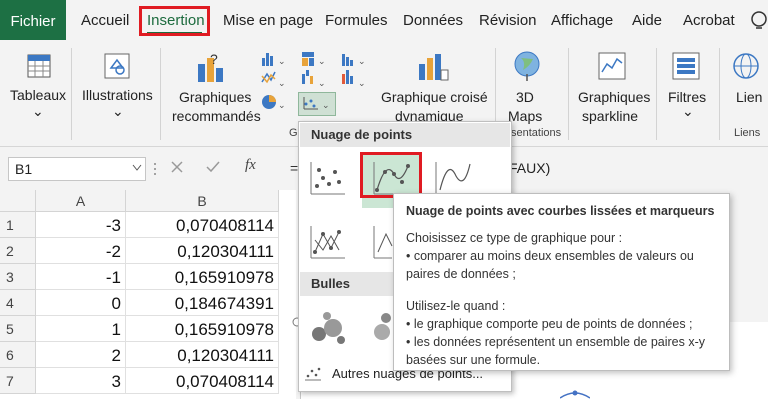 This screenshot has width=768, height=399. What do you see at coordinates (155, 169) in the screenshot?
I see `drag-handle-icon` at bounding box center [155, 169].